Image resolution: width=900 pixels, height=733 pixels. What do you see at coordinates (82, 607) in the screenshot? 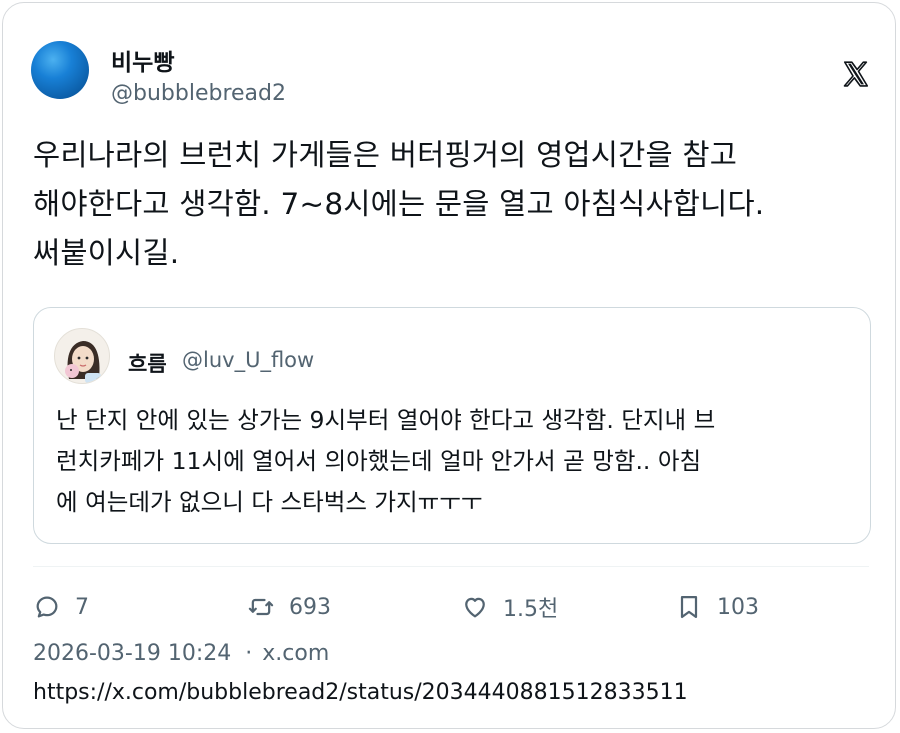
I see `reply-count: 7` at bounding box center [82, 607].